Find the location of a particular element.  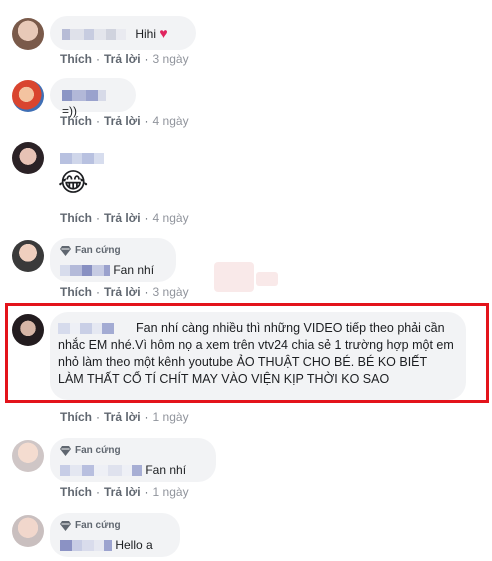

comment-text: Hihi is located at coordinates (146, 34).